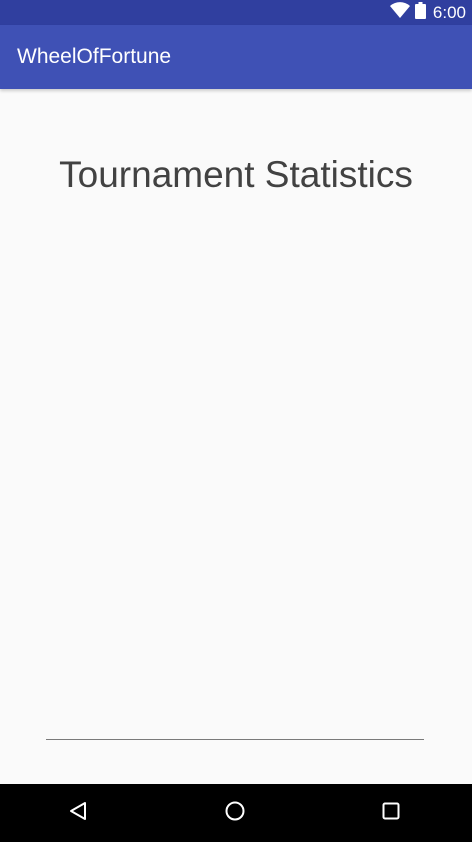  I want to click on app-bar: WheelOfFortune, so click(236, 57).